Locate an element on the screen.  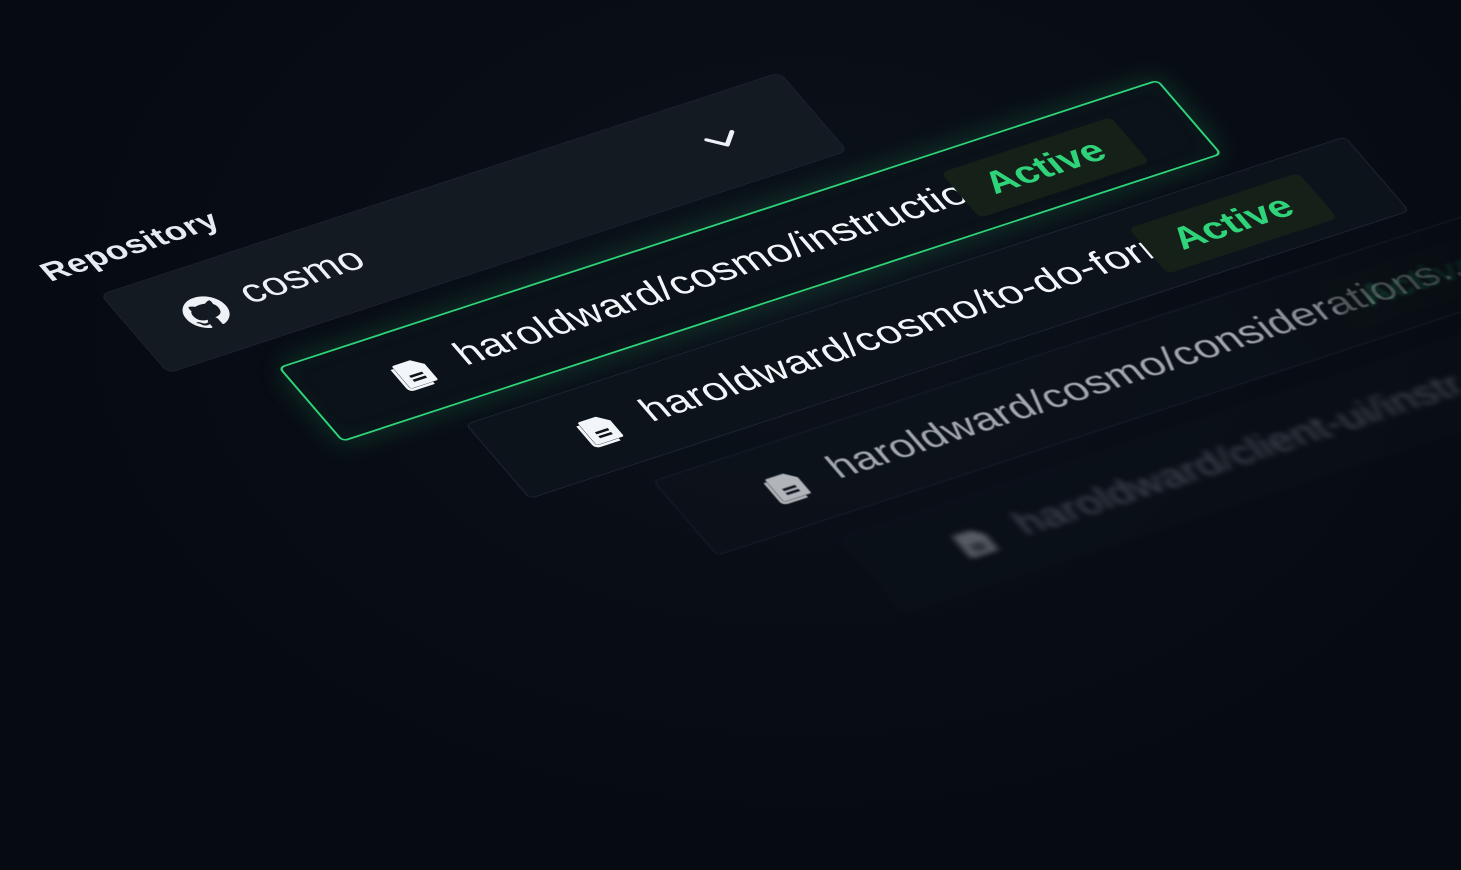
repository-name: cosmo is located at coordinates (301, 275).